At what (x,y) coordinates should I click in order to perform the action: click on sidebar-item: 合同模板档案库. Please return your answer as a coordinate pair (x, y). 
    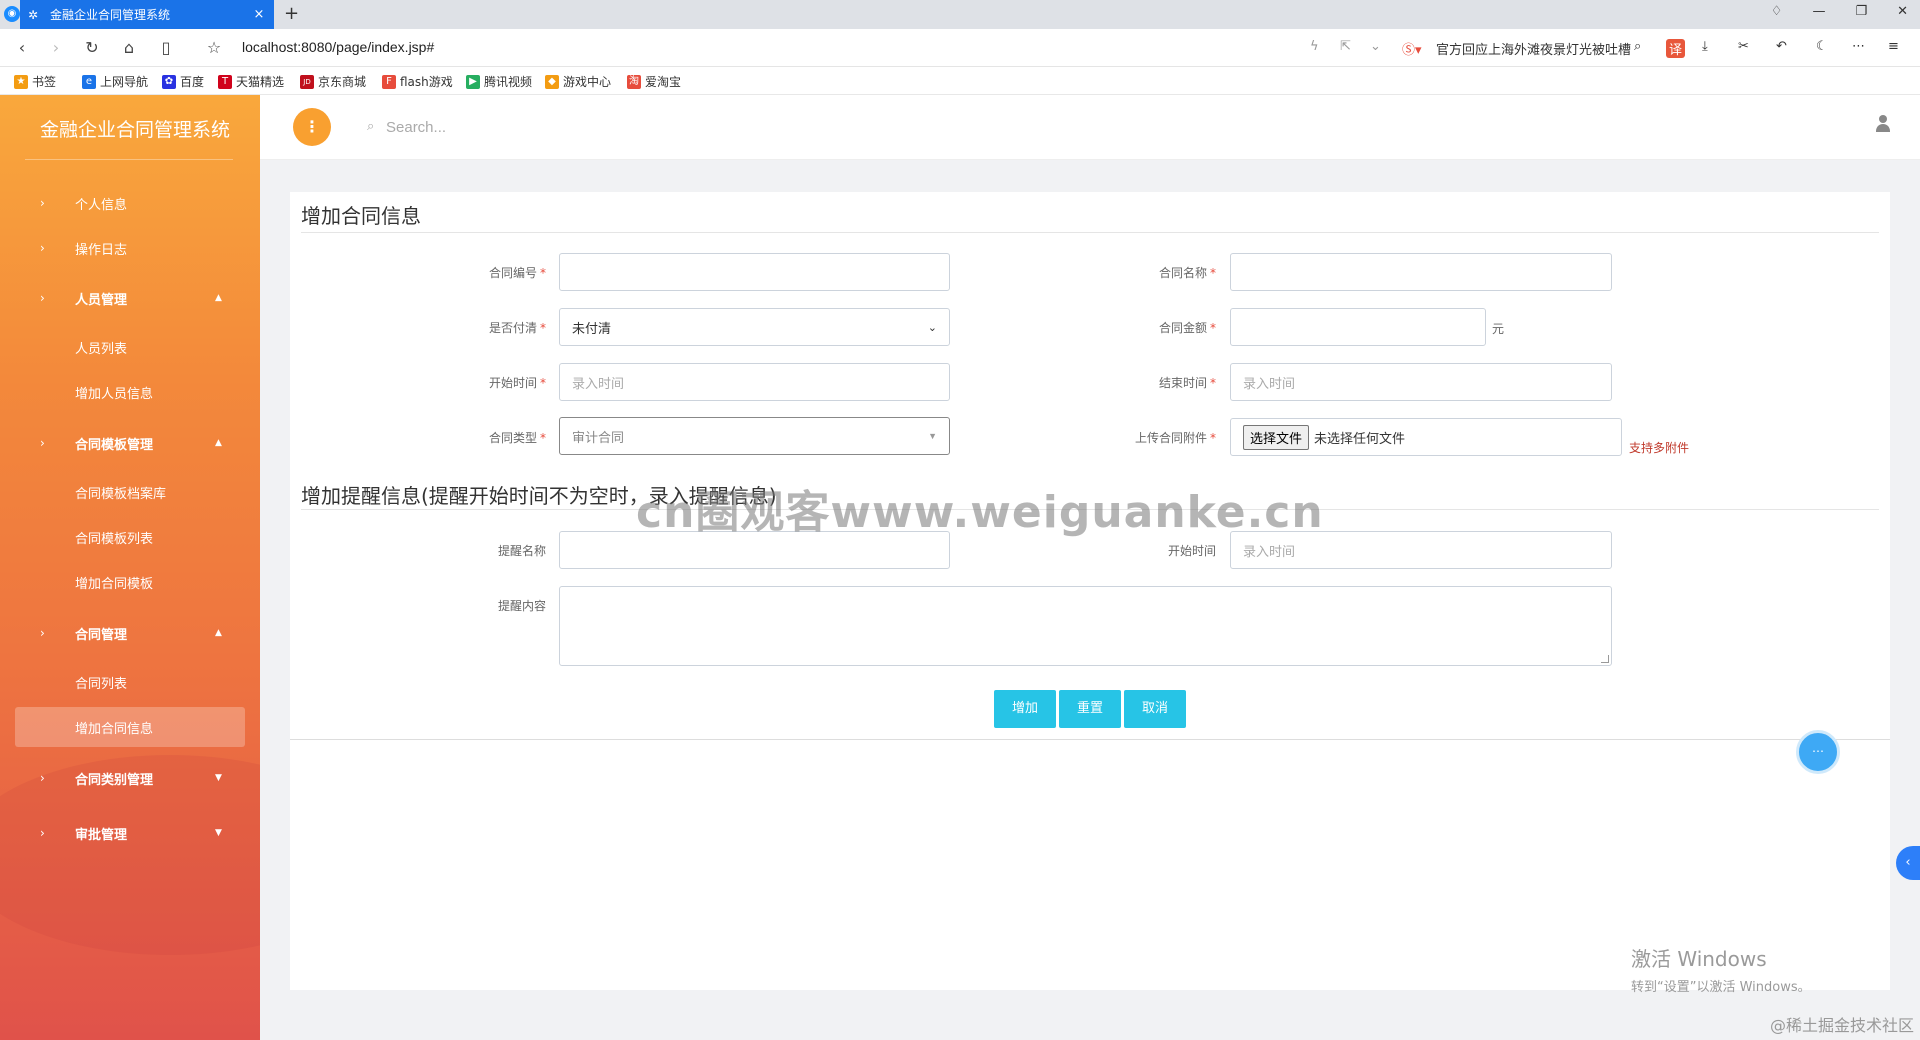
    Looking at the image, I should click on (130, 492).